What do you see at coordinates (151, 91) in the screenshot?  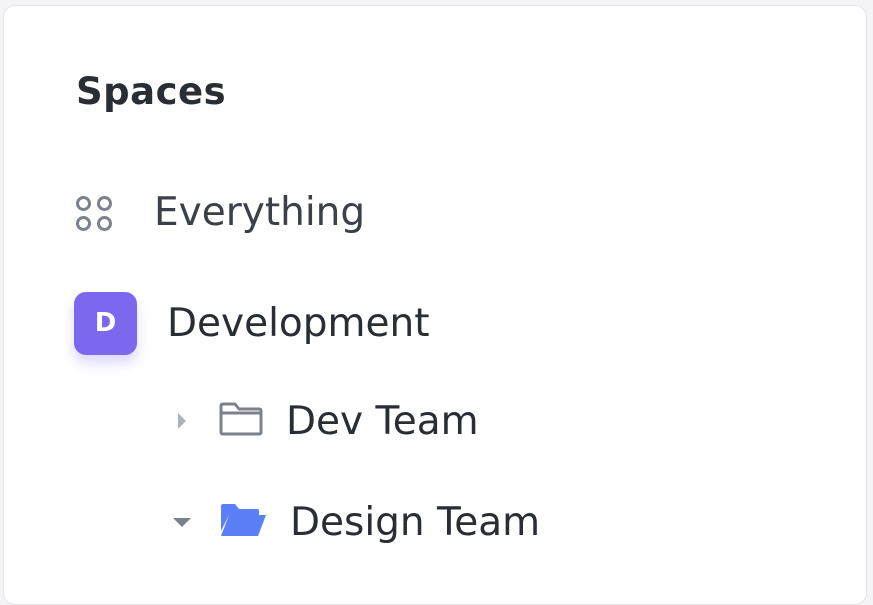 I see `spaces-heading: Spaces` at bounding box center [151, 91].